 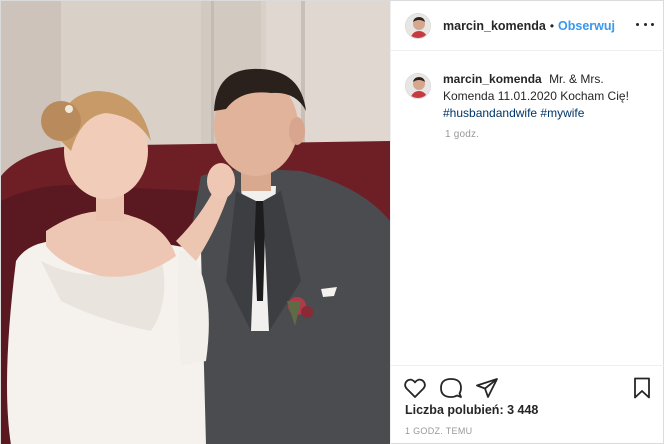 What do you see at coordinates (586, 26) in the screenshot?
I see `follow-button: Obserwuj` at bounding box center [586, 26].